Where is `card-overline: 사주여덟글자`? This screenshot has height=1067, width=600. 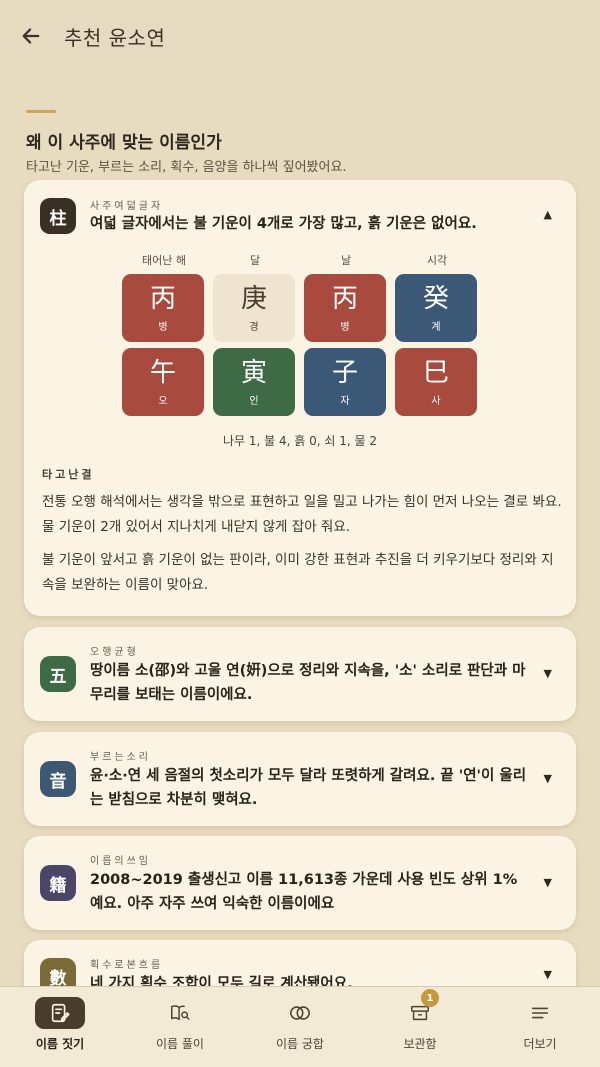 card-overline: 사주여덟글자 is located at coordinates (127, 206).